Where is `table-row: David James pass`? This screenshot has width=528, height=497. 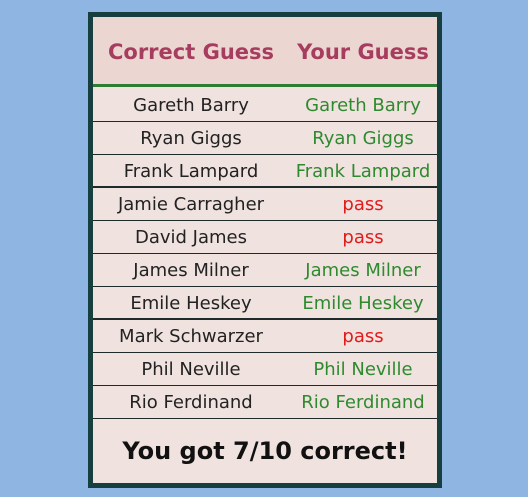 table-row: David James pass is located at coordinates (265, 237).